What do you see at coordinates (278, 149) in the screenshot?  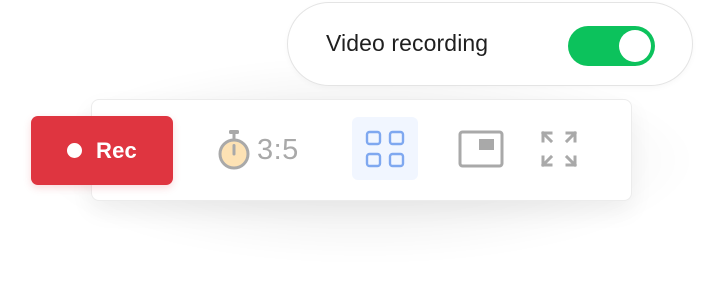 I see `timer-value: 3:5` at bounding box center [278, 149].